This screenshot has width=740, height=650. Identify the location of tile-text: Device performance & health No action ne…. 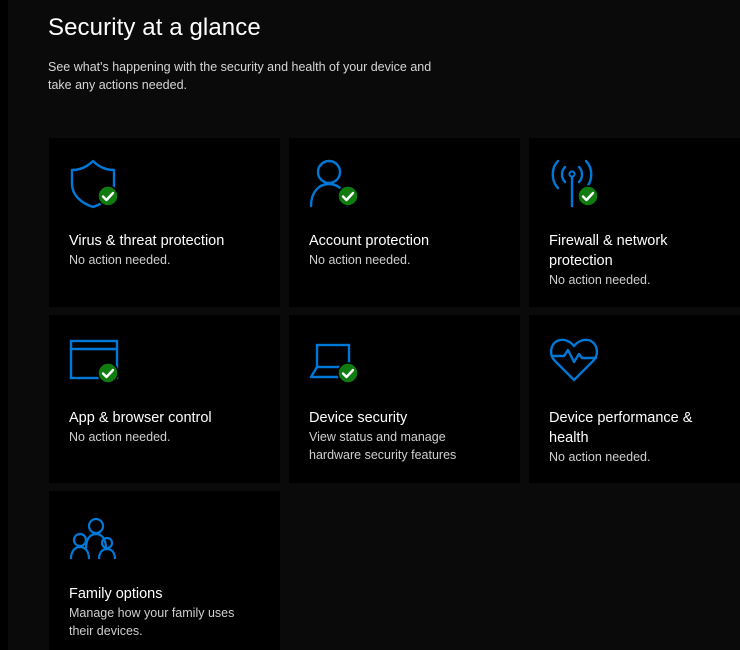
(639, 437).